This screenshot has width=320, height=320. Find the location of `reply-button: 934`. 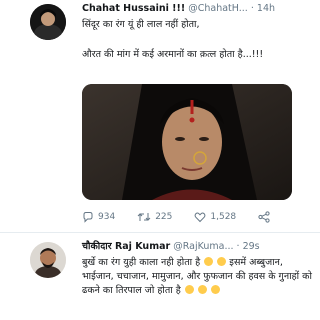

reply-button: 934 is located at coordinates (98, 217).